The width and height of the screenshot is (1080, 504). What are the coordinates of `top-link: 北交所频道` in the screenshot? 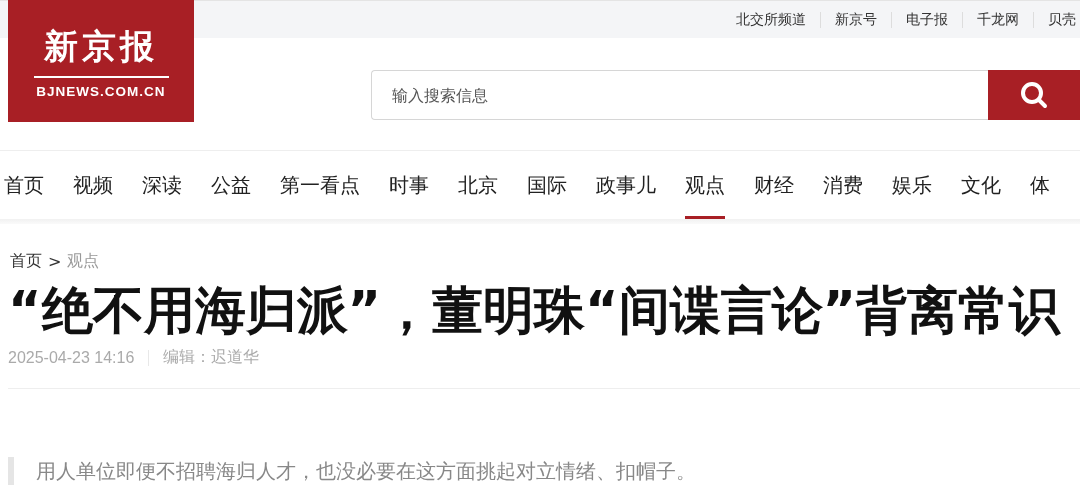 It's located at (771, 19).